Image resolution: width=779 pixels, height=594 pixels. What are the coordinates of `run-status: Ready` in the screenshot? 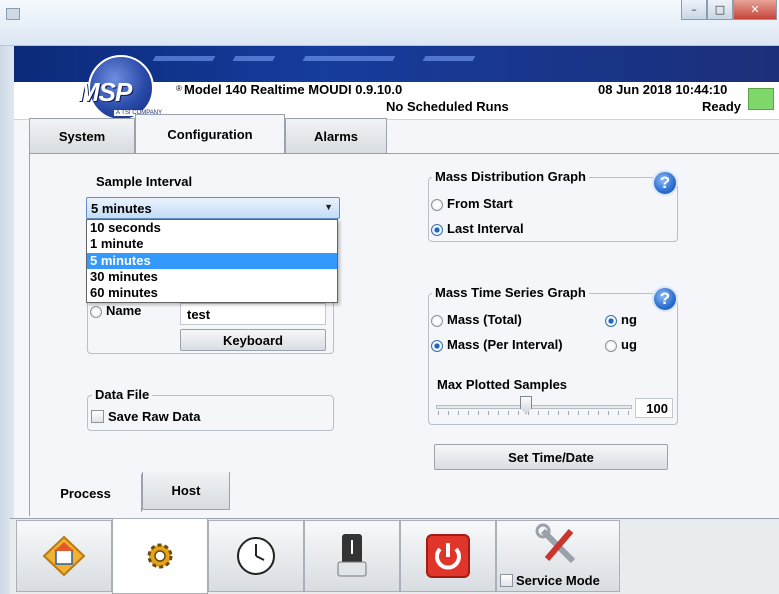 It's located at (722, 106).